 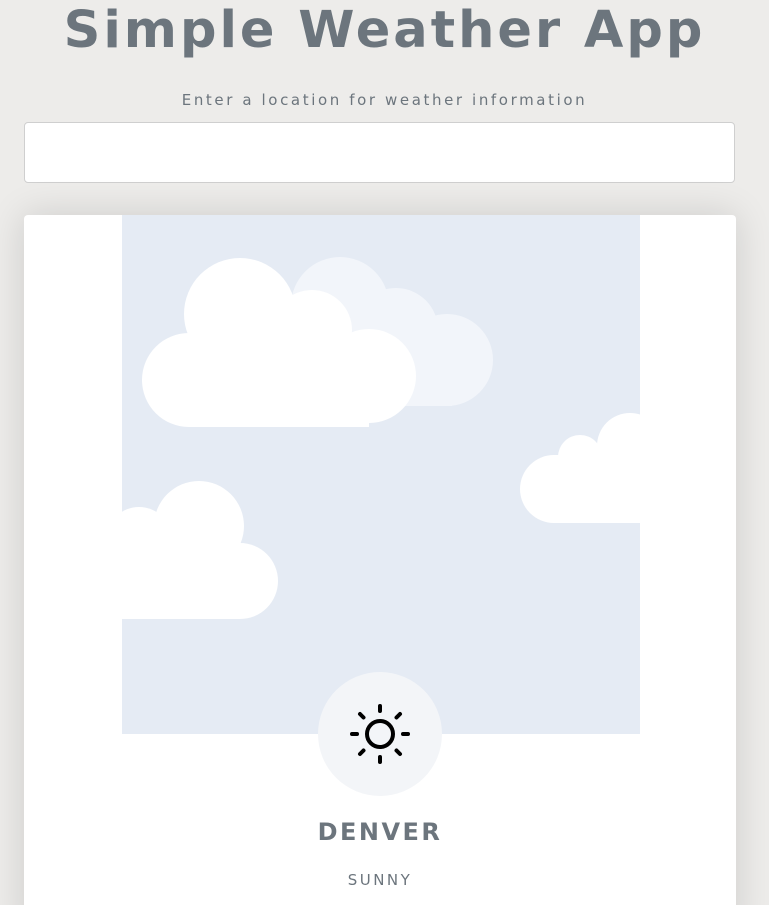 What do you see at coordinates (384, 30) in the screenshot?
I see `page-title: Simple Weather App` at bounding box center [384, 30].